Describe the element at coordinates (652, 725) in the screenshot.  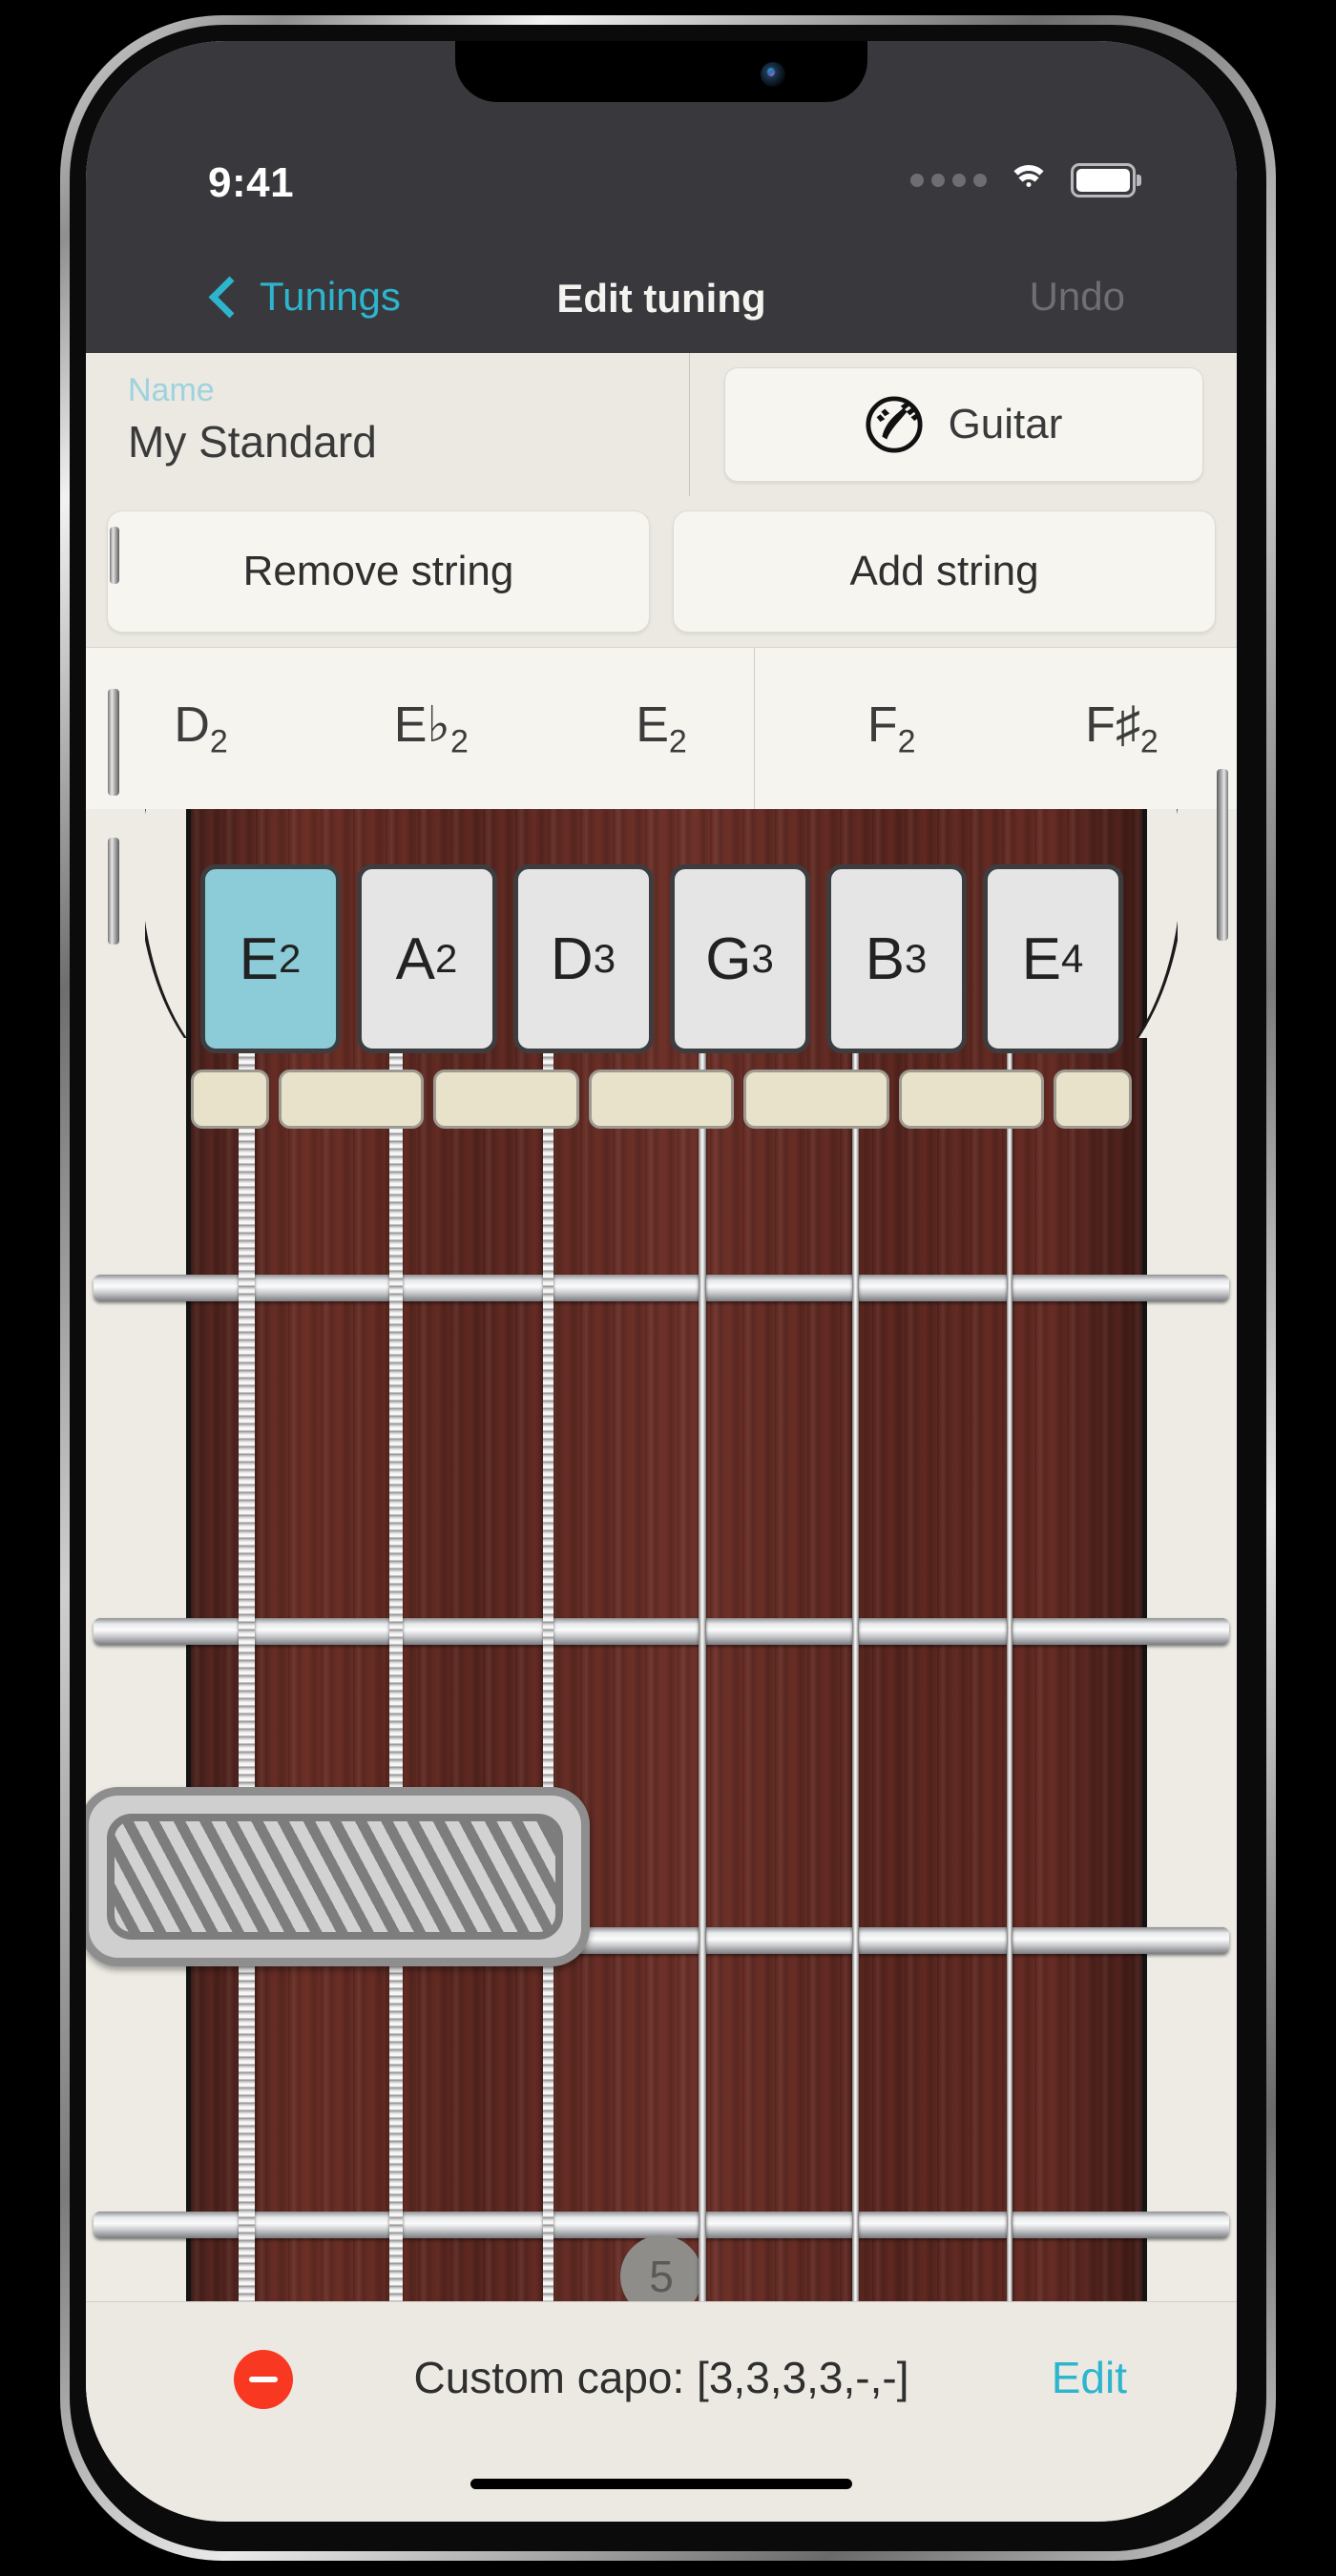
I see `picker-note: E` at that location.